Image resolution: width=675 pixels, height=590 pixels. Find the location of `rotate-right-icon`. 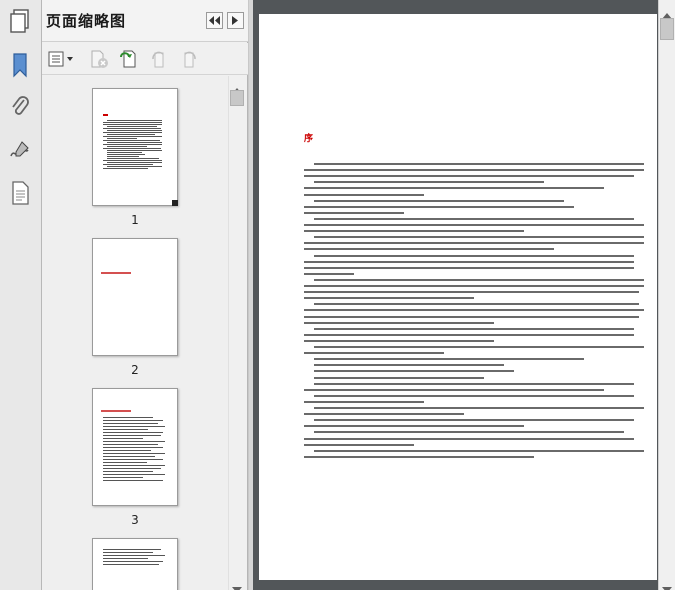

rotate-right-icon is located at coordinates (189, 59).